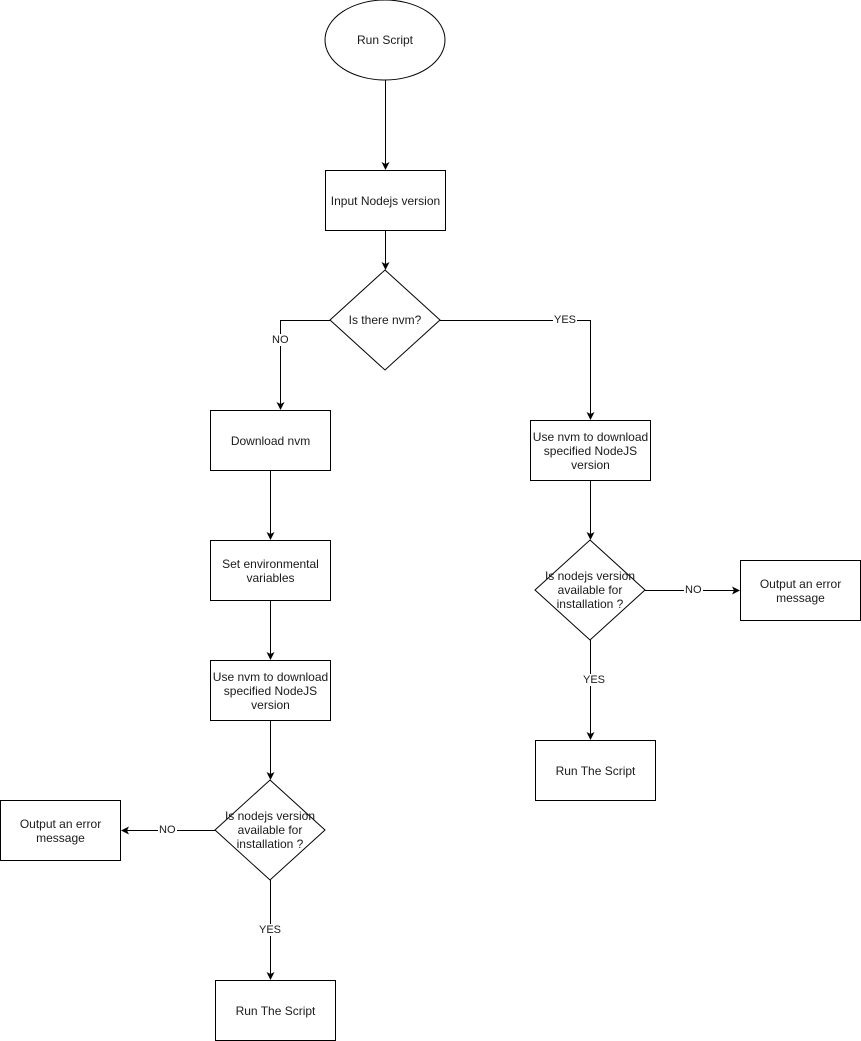 Image resolution: width=861 pixels, height=1041 pixels. What do you see at coordinates (280, 340) in the screenshot?
I see `edge-label-no-top: NO` at bounding box center [280, 340].